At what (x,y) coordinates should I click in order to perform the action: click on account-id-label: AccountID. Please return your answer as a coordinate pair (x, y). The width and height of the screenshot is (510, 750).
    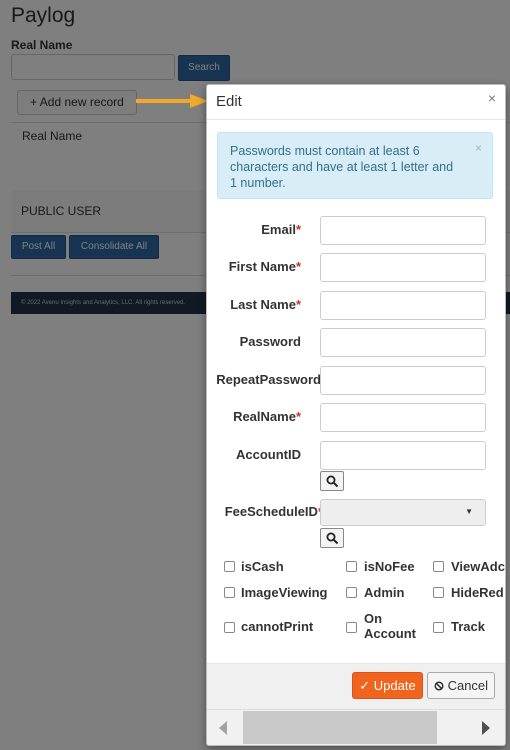
    Looking at the image, I should click on (268, 454).